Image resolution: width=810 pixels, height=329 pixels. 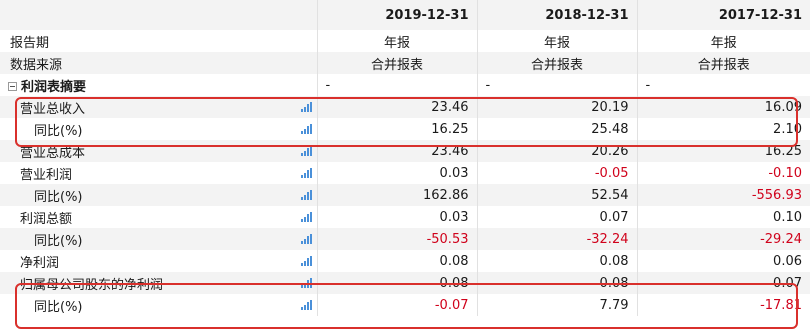 I want to click on column-header-2017: 2017-12-31, so click(x=723, y=15).